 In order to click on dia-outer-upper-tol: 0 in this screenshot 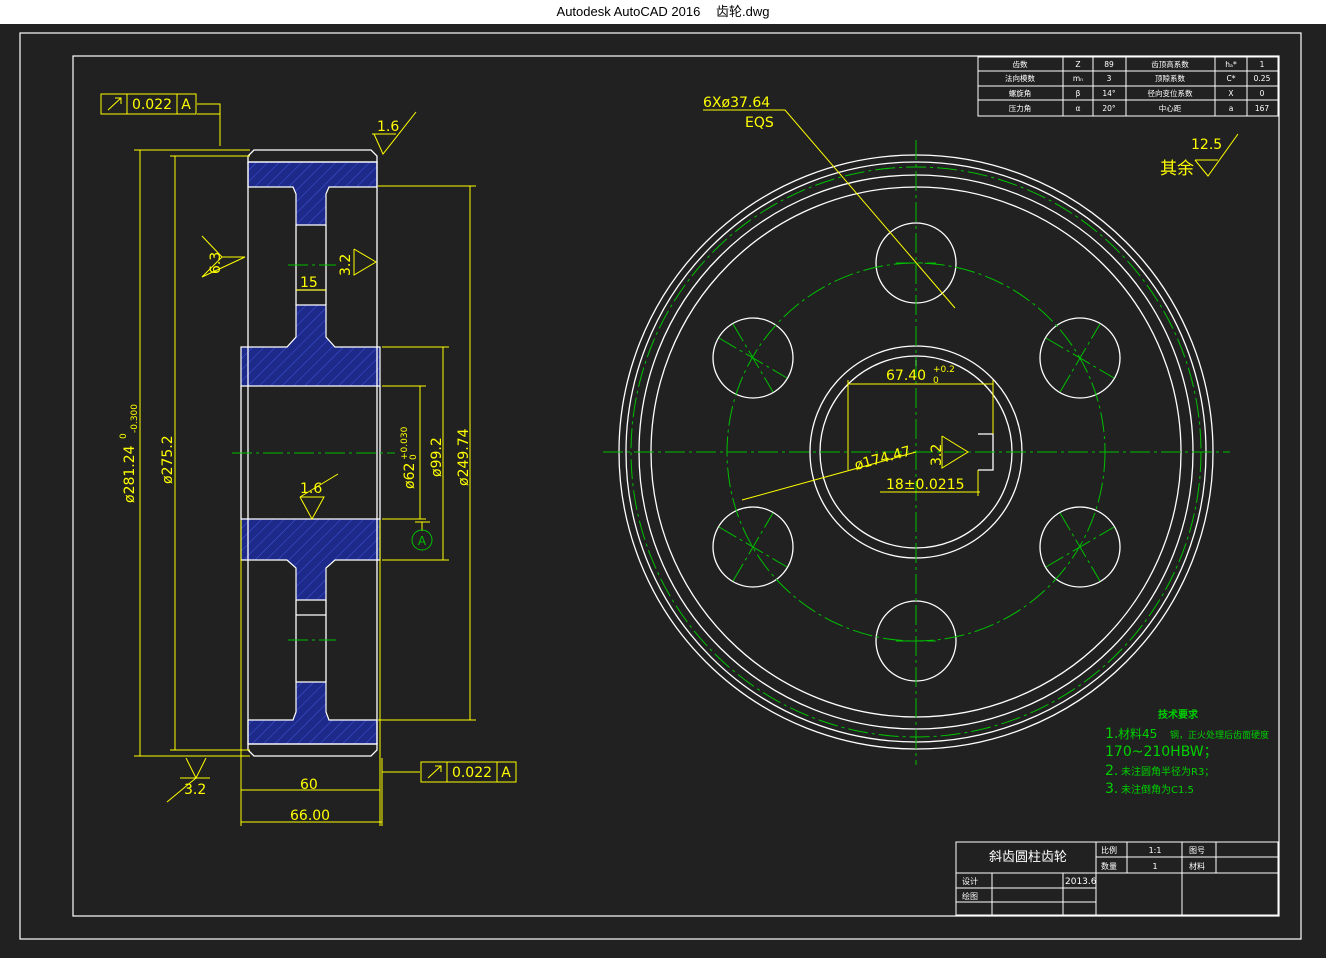, I will do `click(124, 436)`.